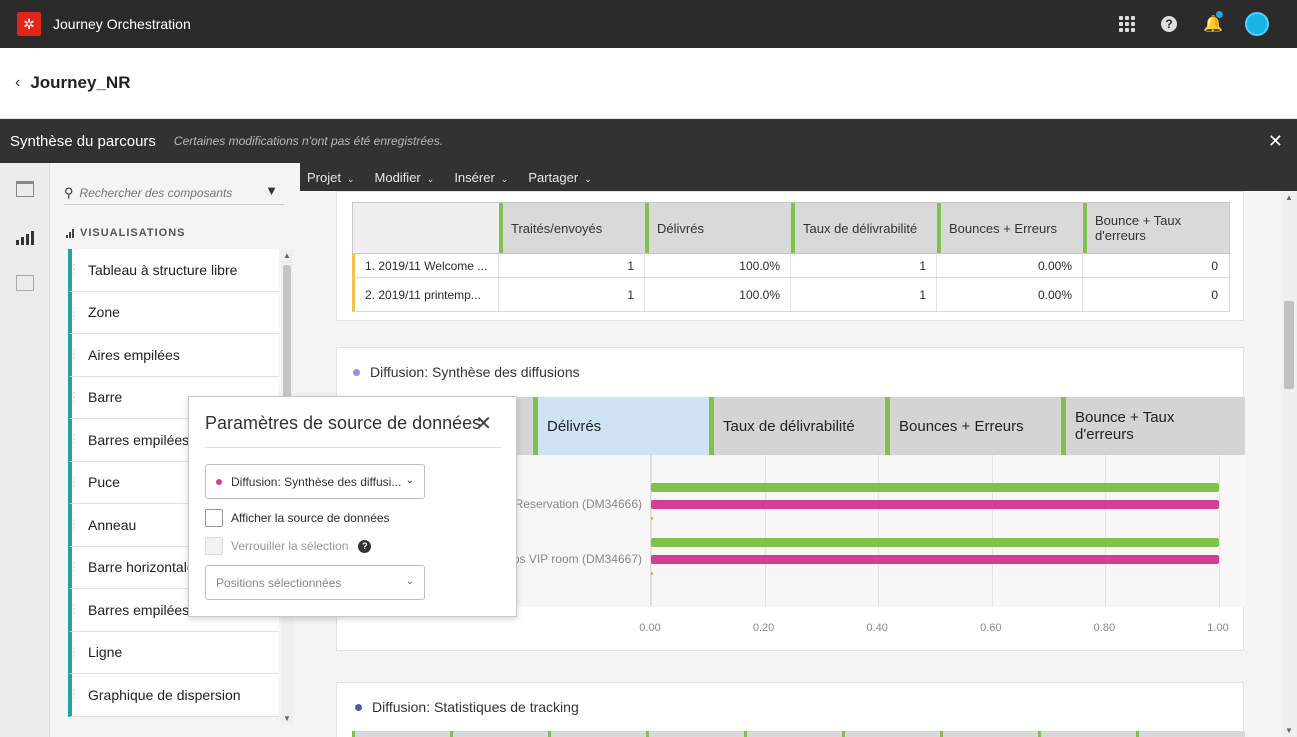  Describe the element at coordinates (69, 192) in the screenshot. I see `search-icon: ⚲` at that location.